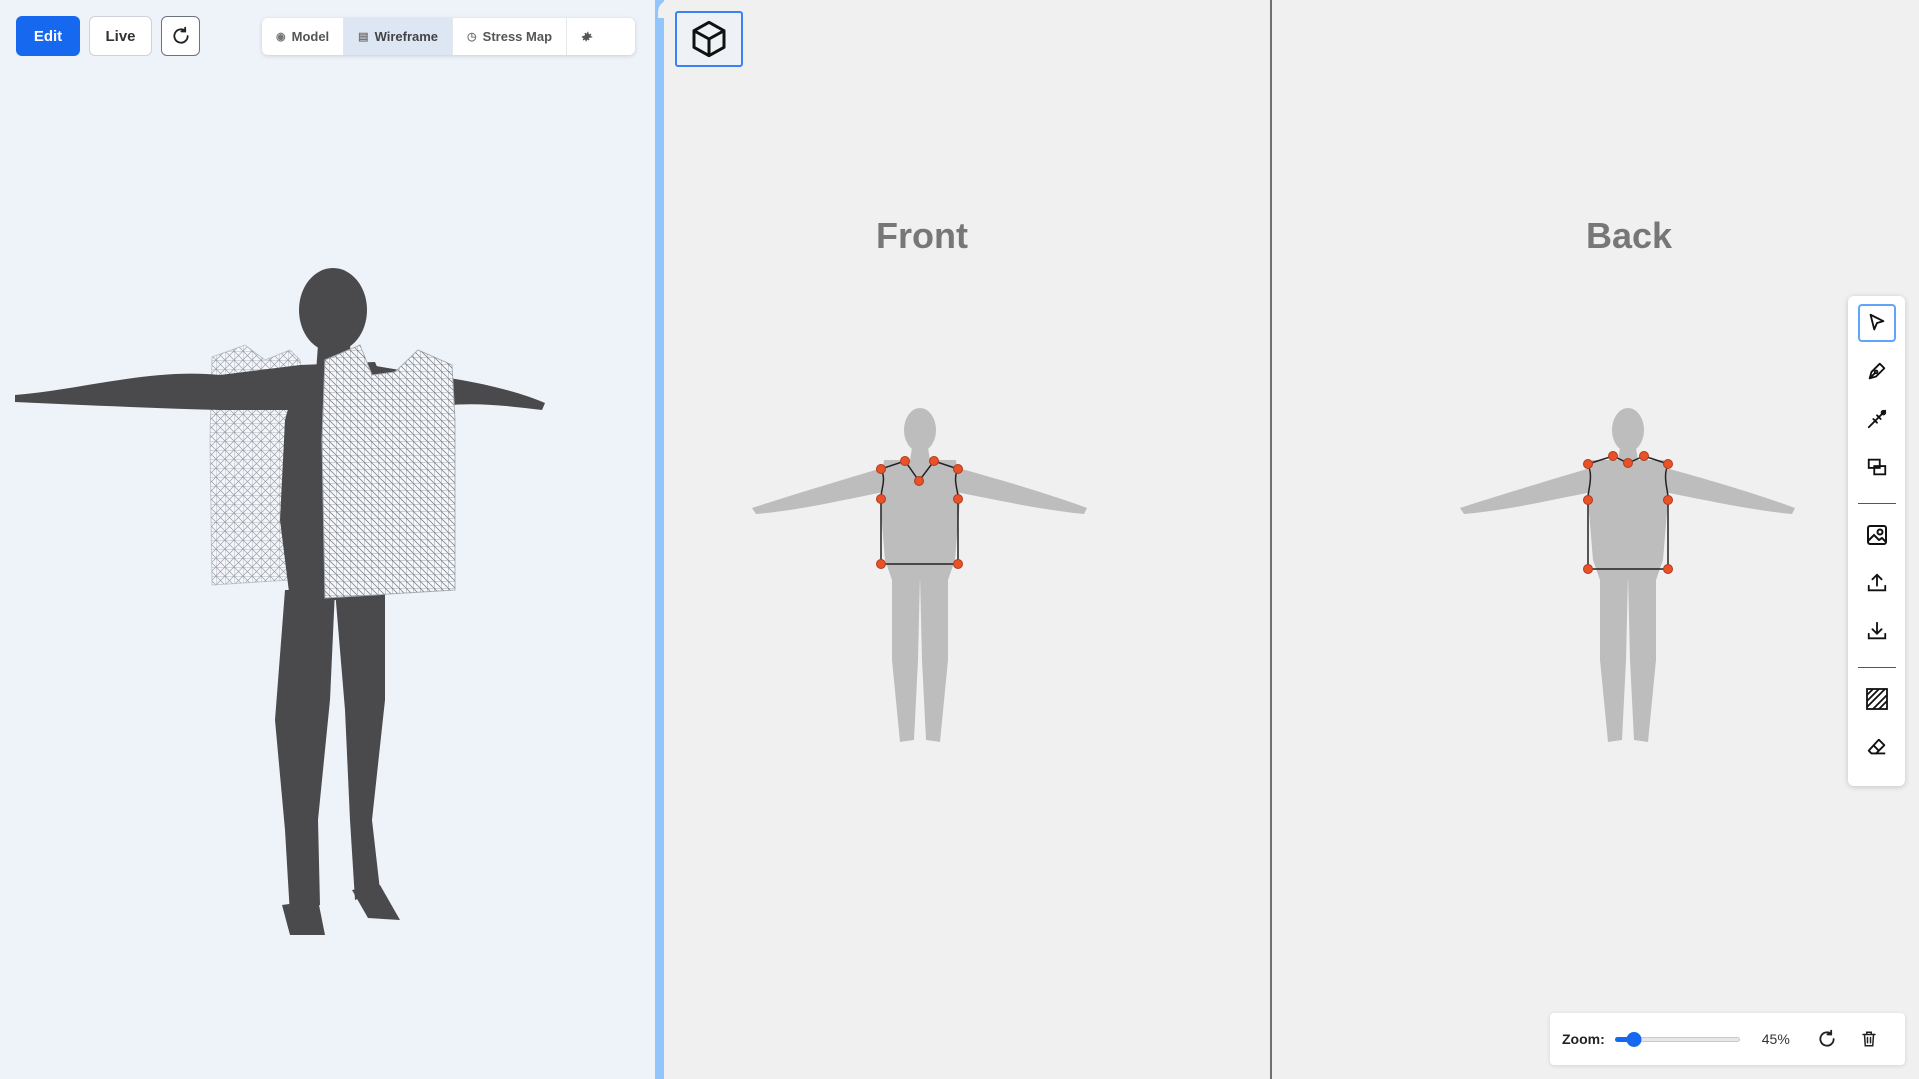 This screenshot has width=1919, height=1079. I want to click on fabric-tool-button, so click(1877, 699).